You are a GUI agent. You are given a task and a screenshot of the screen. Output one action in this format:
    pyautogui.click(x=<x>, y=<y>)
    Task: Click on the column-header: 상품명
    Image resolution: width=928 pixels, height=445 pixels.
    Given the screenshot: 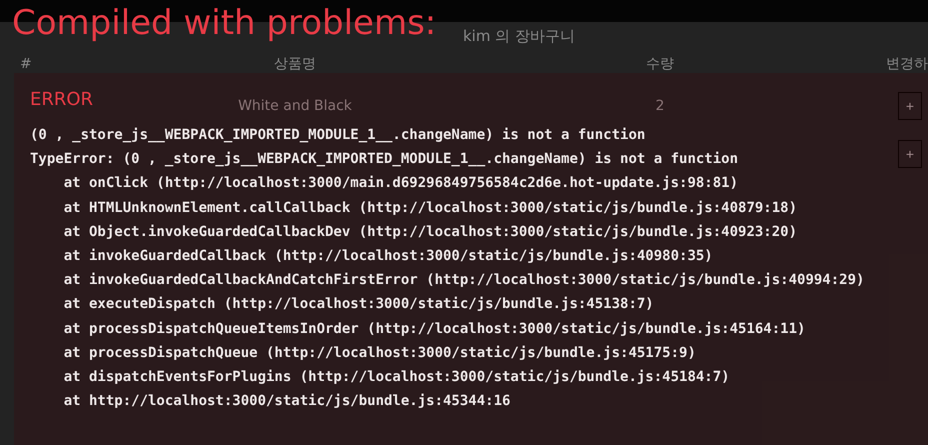 What is the action you would take?
    pyautogui.click(x=295, y=64)
    